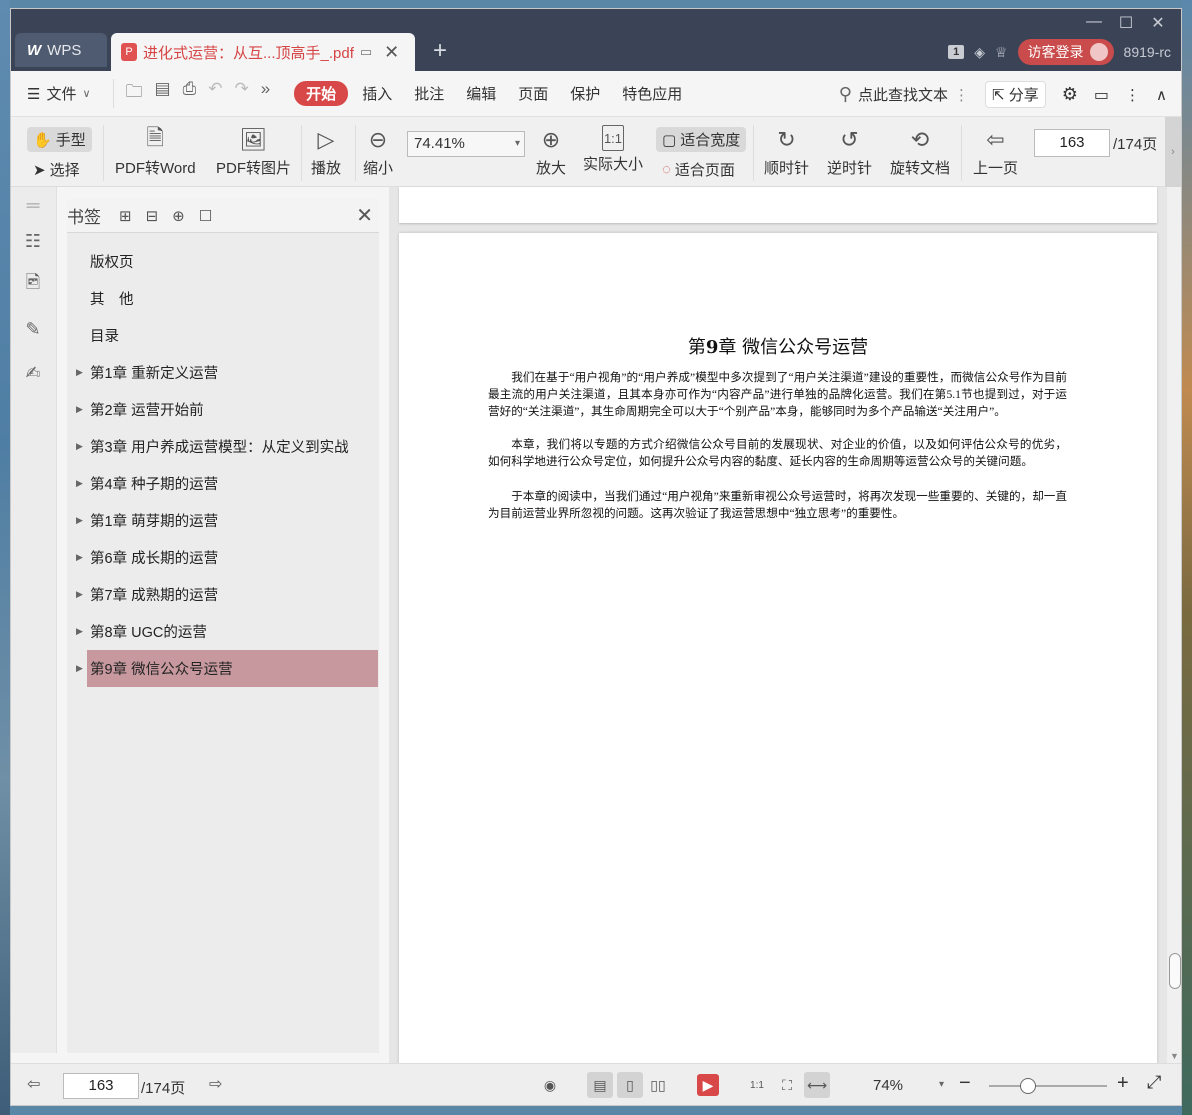 This screenshot has width=1192, height=1115. Describe the element at coordinates (378, 151) in the screenshot. I see `zoom-out-button: ⊖ 缩小` at that location.